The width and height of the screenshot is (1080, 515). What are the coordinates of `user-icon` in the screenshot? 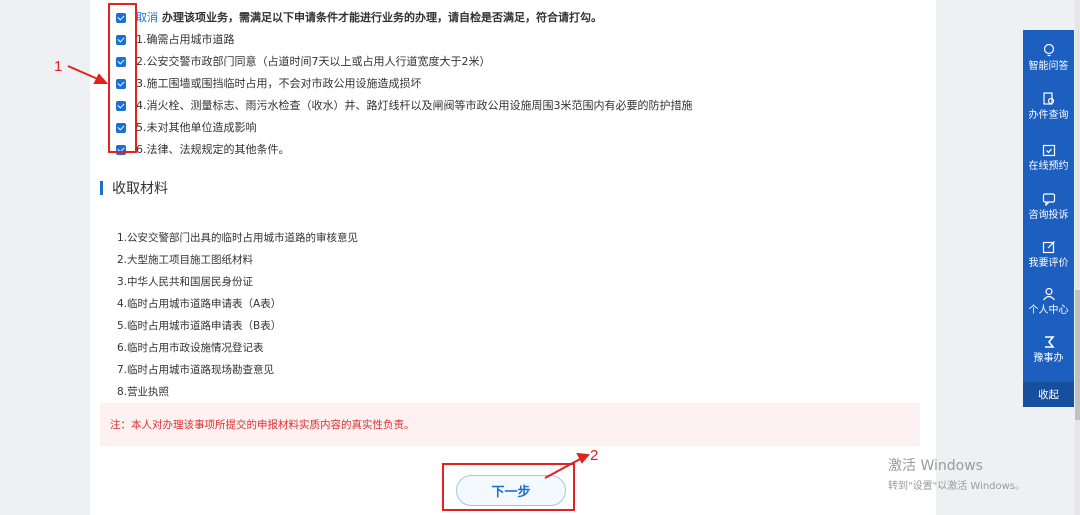 It's located at (1048, 294).